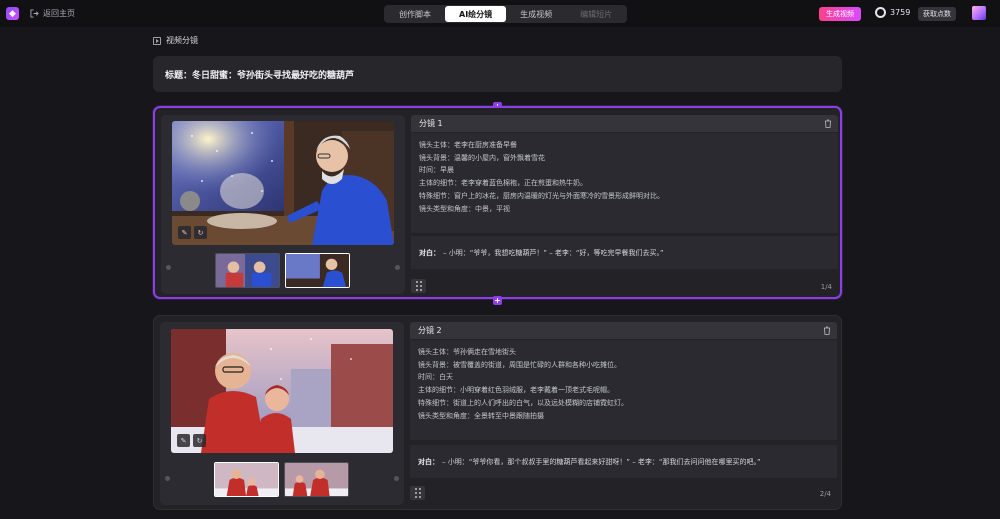 This screenshot has height=519, width=1000. I want to click on shot-preview-2: ✎ ↻, so click(282, 413).